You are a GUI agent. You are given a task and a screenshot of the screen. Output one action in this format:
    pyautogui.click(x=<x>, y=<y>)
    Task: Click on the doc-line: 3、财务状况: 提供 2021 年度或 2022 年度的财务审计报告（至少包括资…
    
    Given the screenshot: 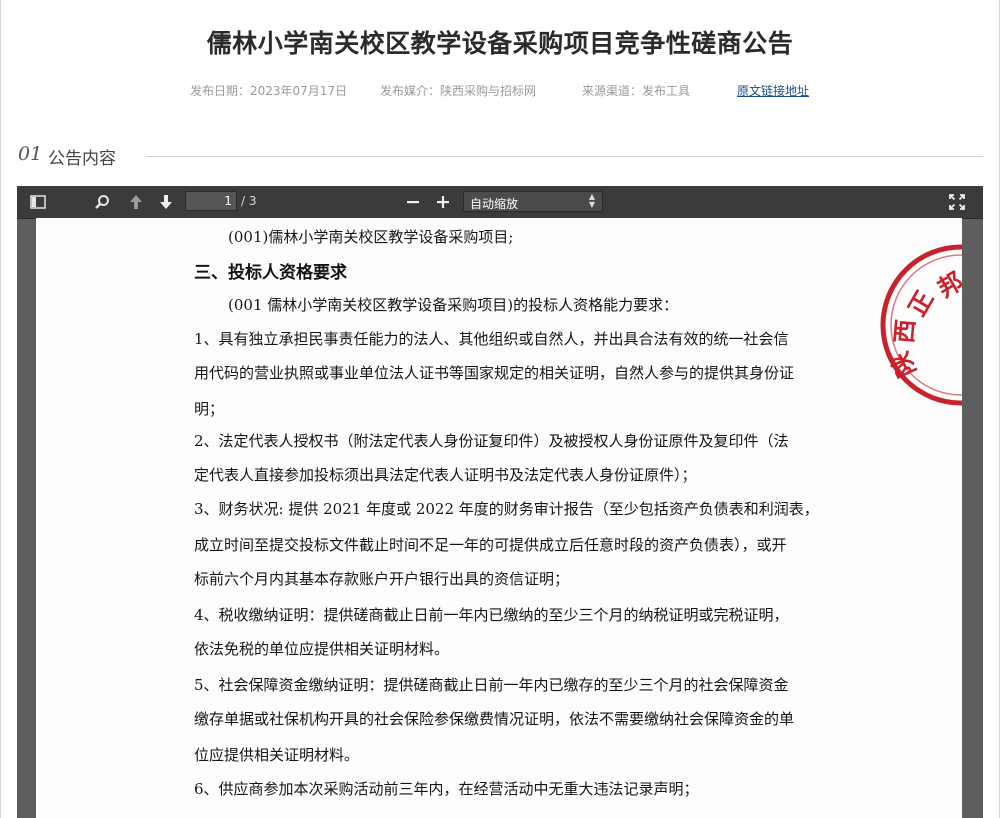 What is the action you would take?
    pyautogui.click(x=506, y=509)
    